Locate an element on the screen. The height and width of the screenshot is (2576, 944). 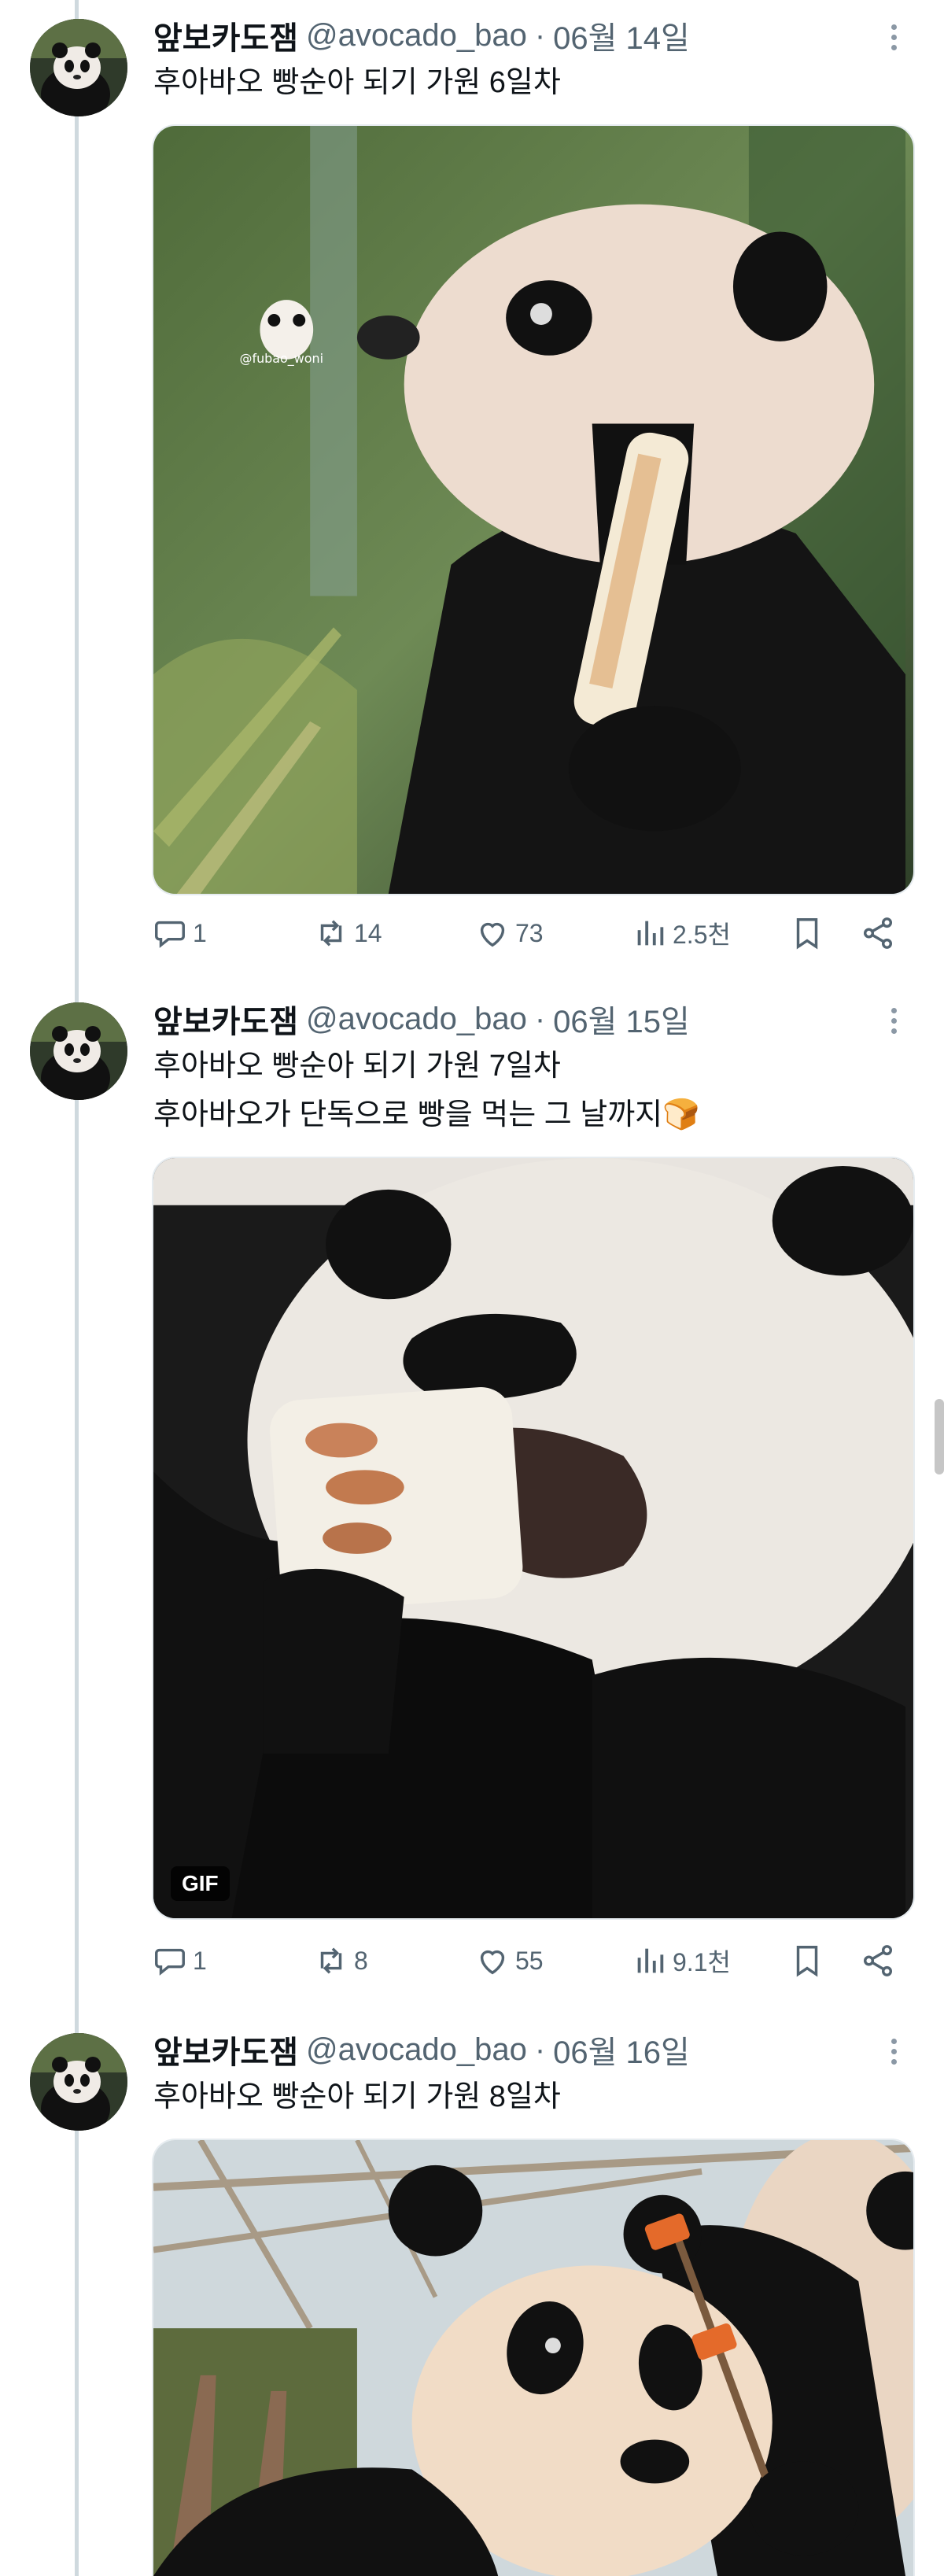
like-button: 55 is located at coordinates (509, 1960).